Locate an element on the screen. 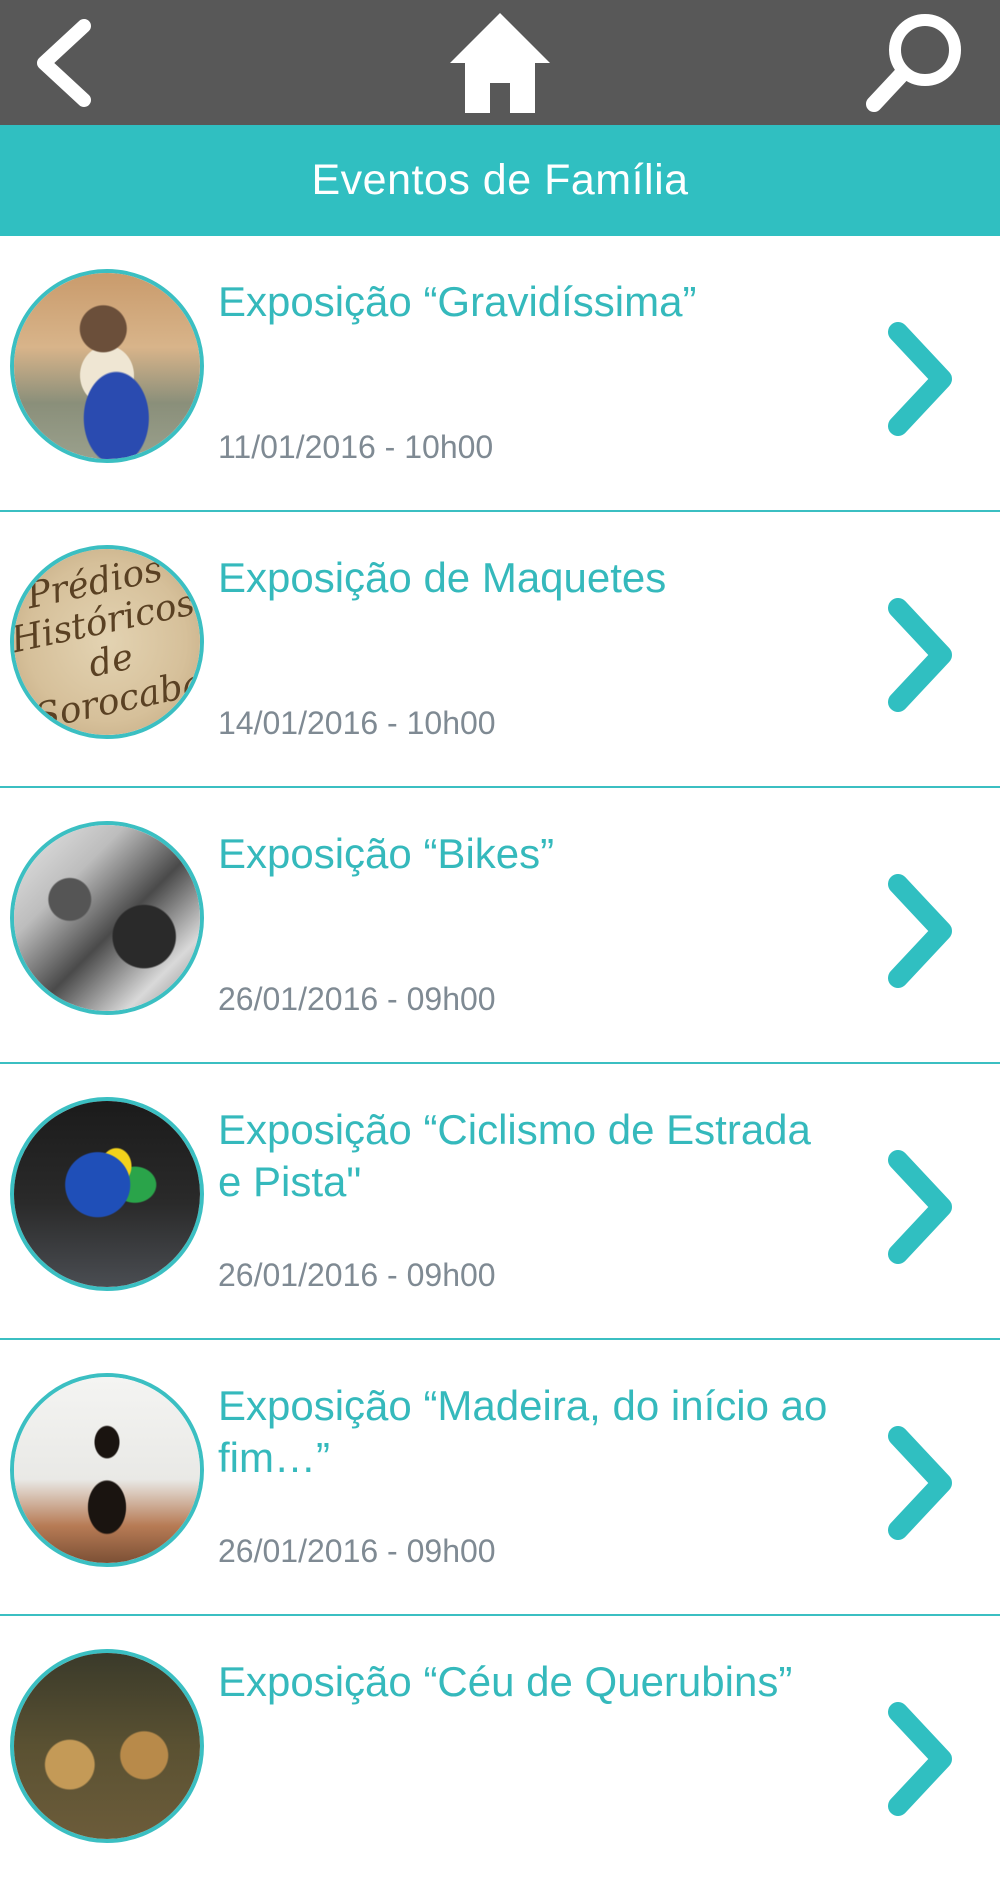 This screenshot has width=1000, height=1892. home-button is located at coordinates (500, 62).